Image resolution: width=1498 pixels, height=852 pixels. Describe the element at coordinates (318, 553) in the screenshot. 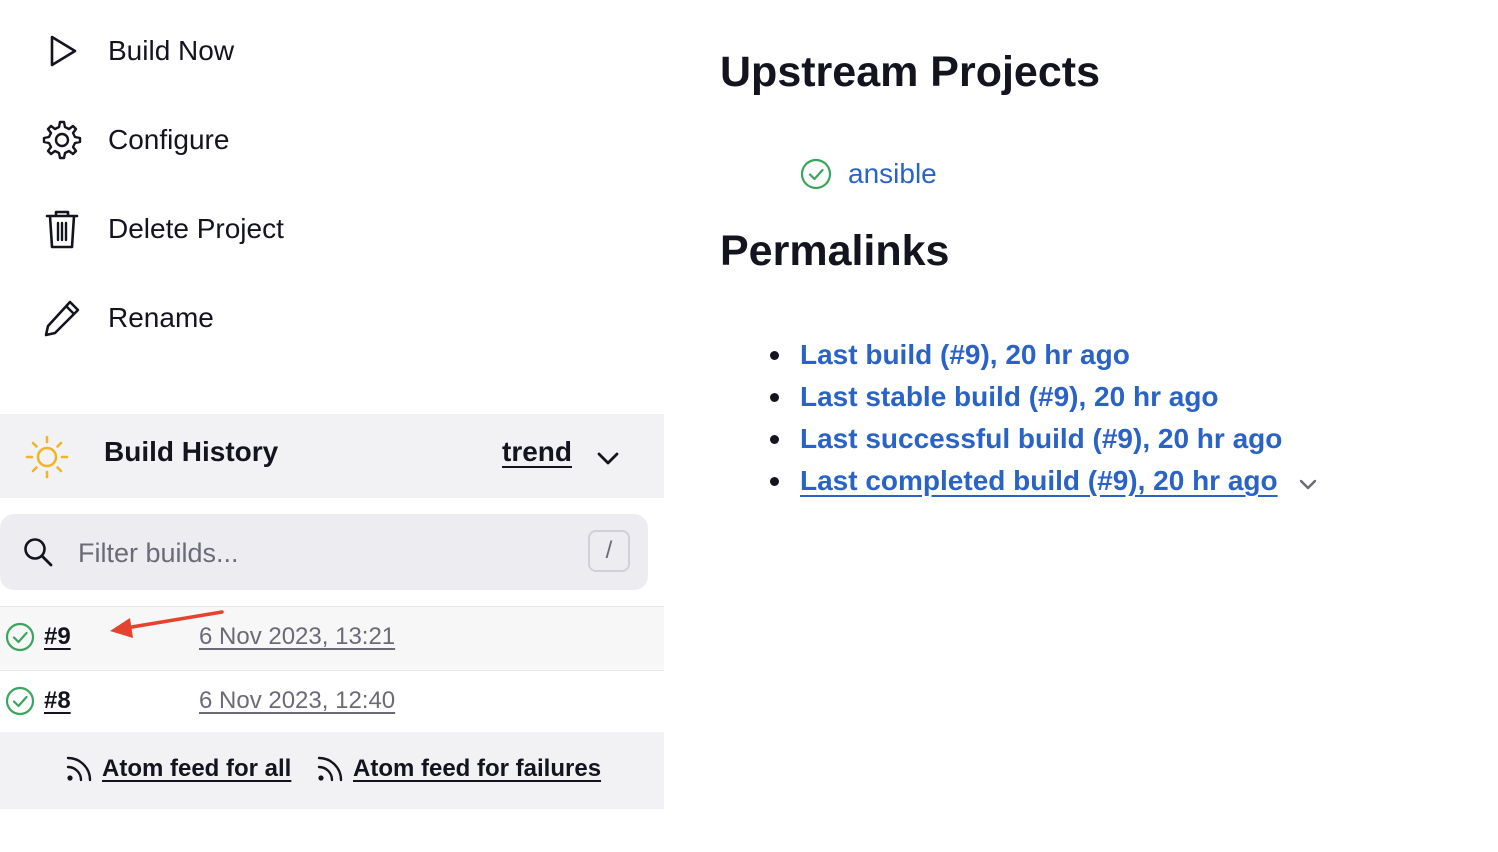

I see `filter-builds-input` at that location.